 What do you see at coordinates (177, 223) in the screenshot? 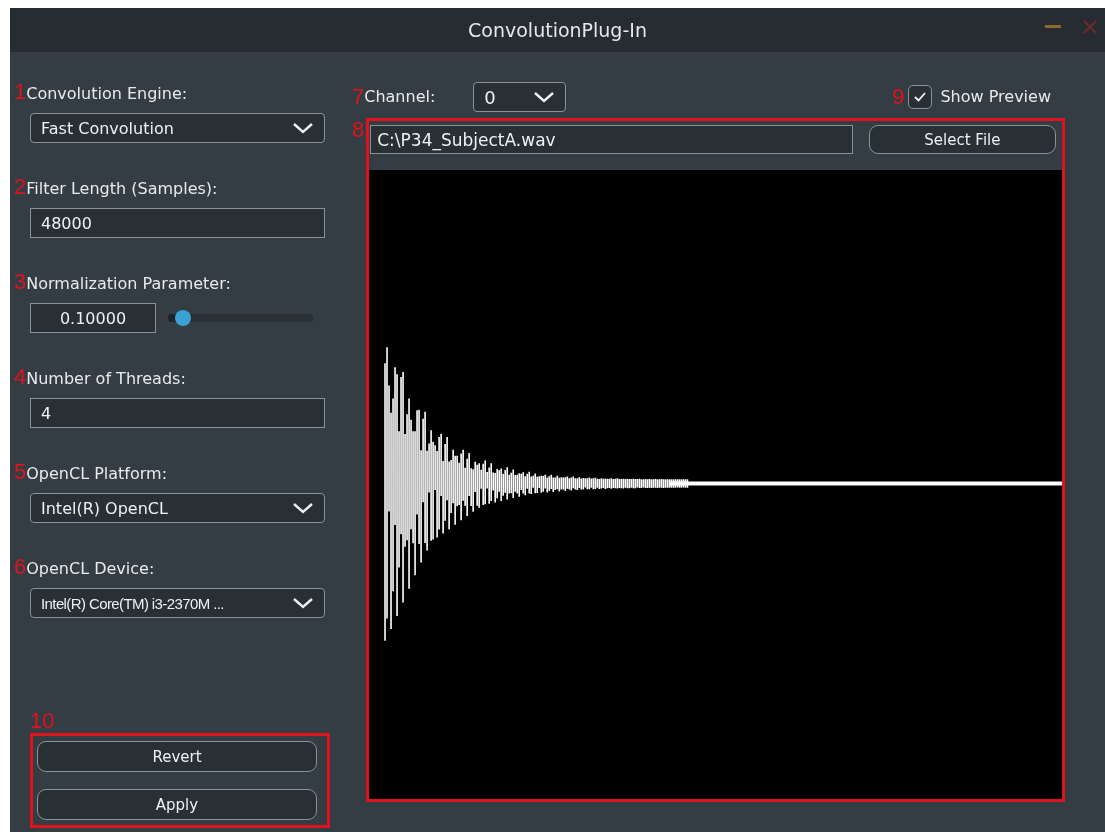
I see `input-field: 48000` at bounding box center [177, 223].